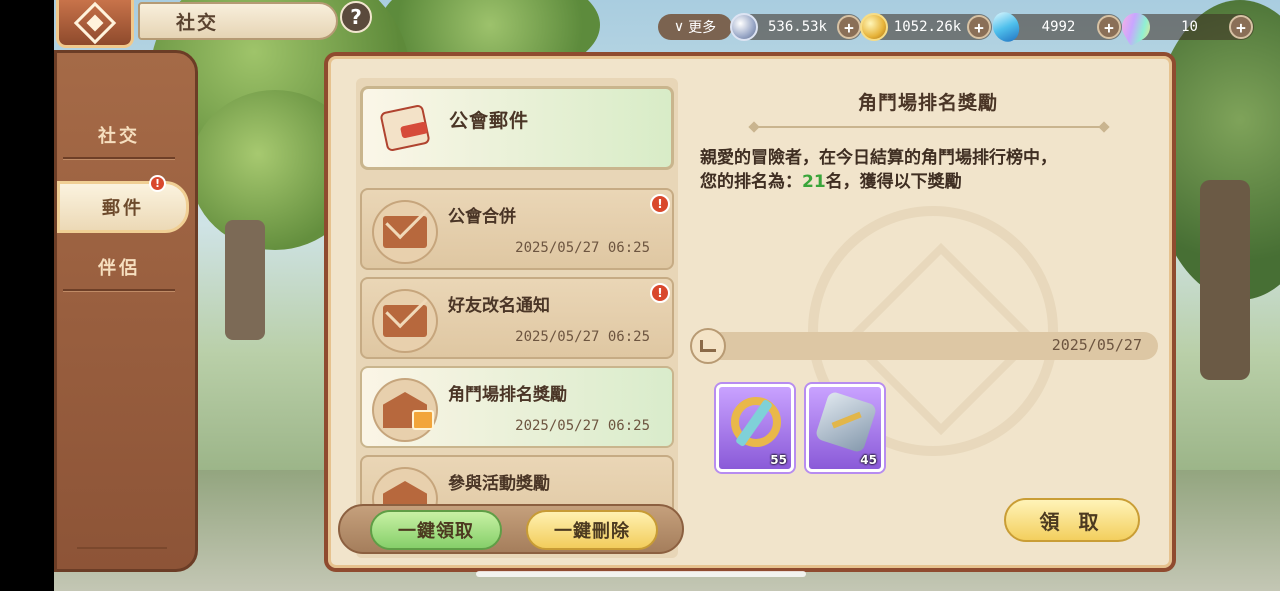  I want to click on more-button: ∨ 更多, so click(695, 27).